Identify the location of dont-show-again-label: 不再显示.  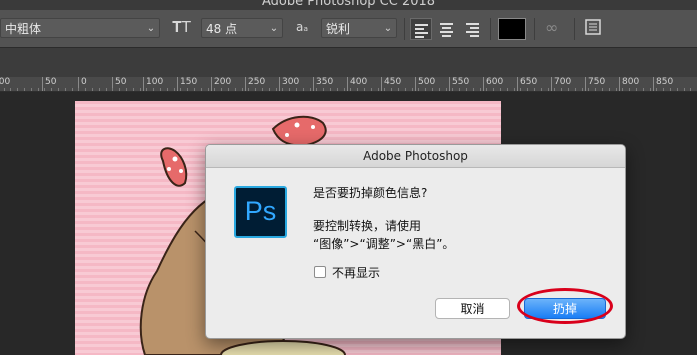
(356, 273).